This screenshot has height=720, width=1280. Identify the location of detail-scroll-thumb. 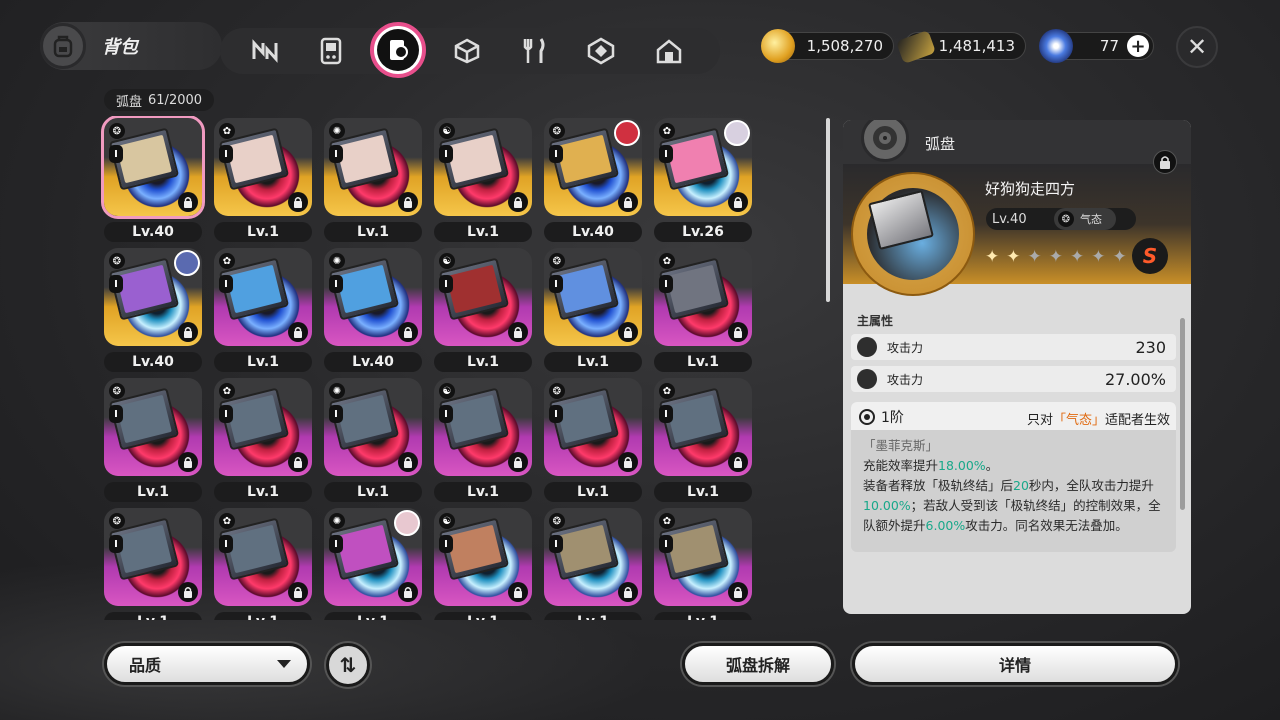
(1182, 414).